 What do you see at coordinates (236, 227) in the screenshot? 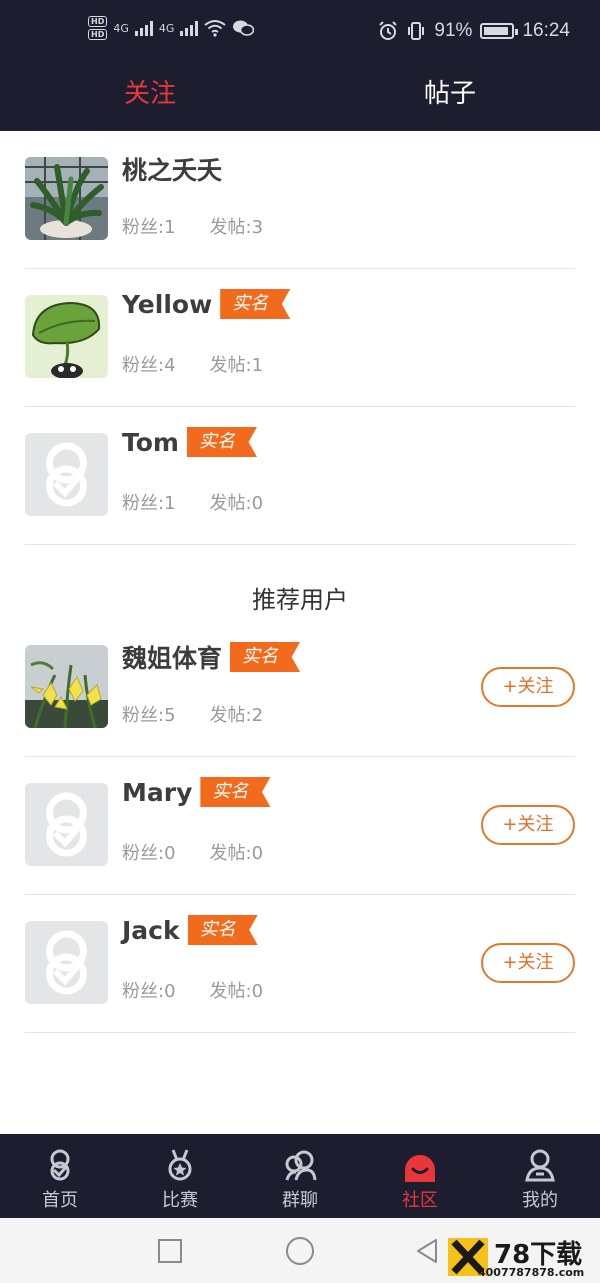
I see `posts-count: 发帖:3` at bounding box center [236, 227].